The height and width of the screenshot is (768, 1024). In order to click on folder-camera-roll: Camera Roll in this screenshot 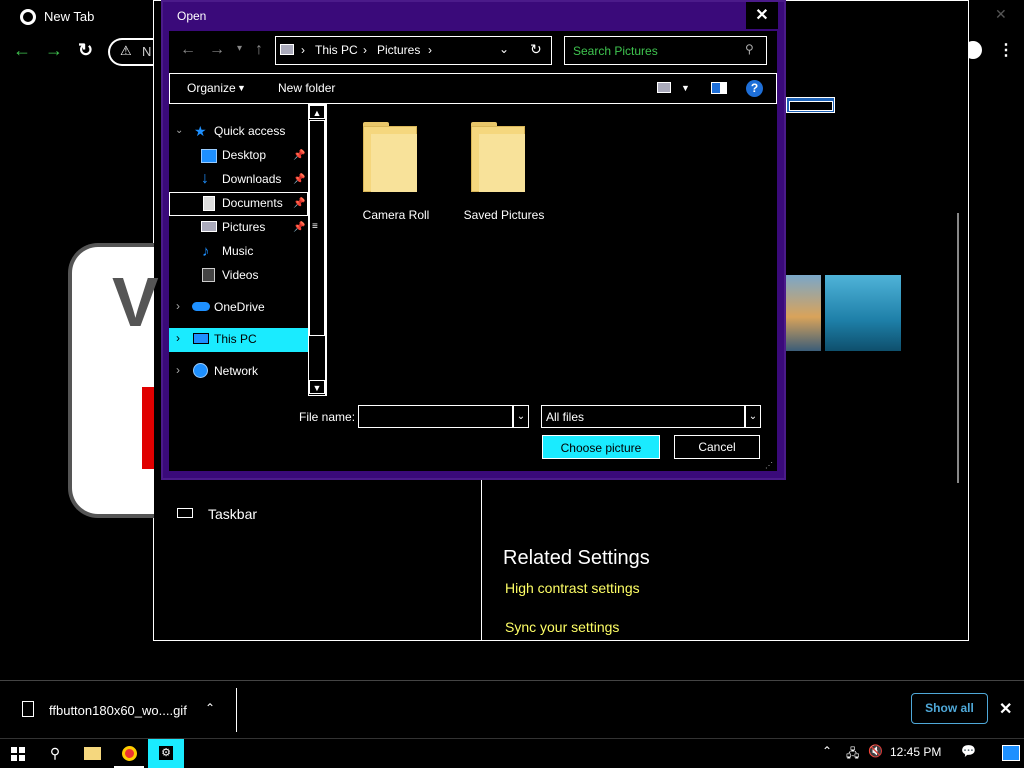, I will do `click(396, 215)`.